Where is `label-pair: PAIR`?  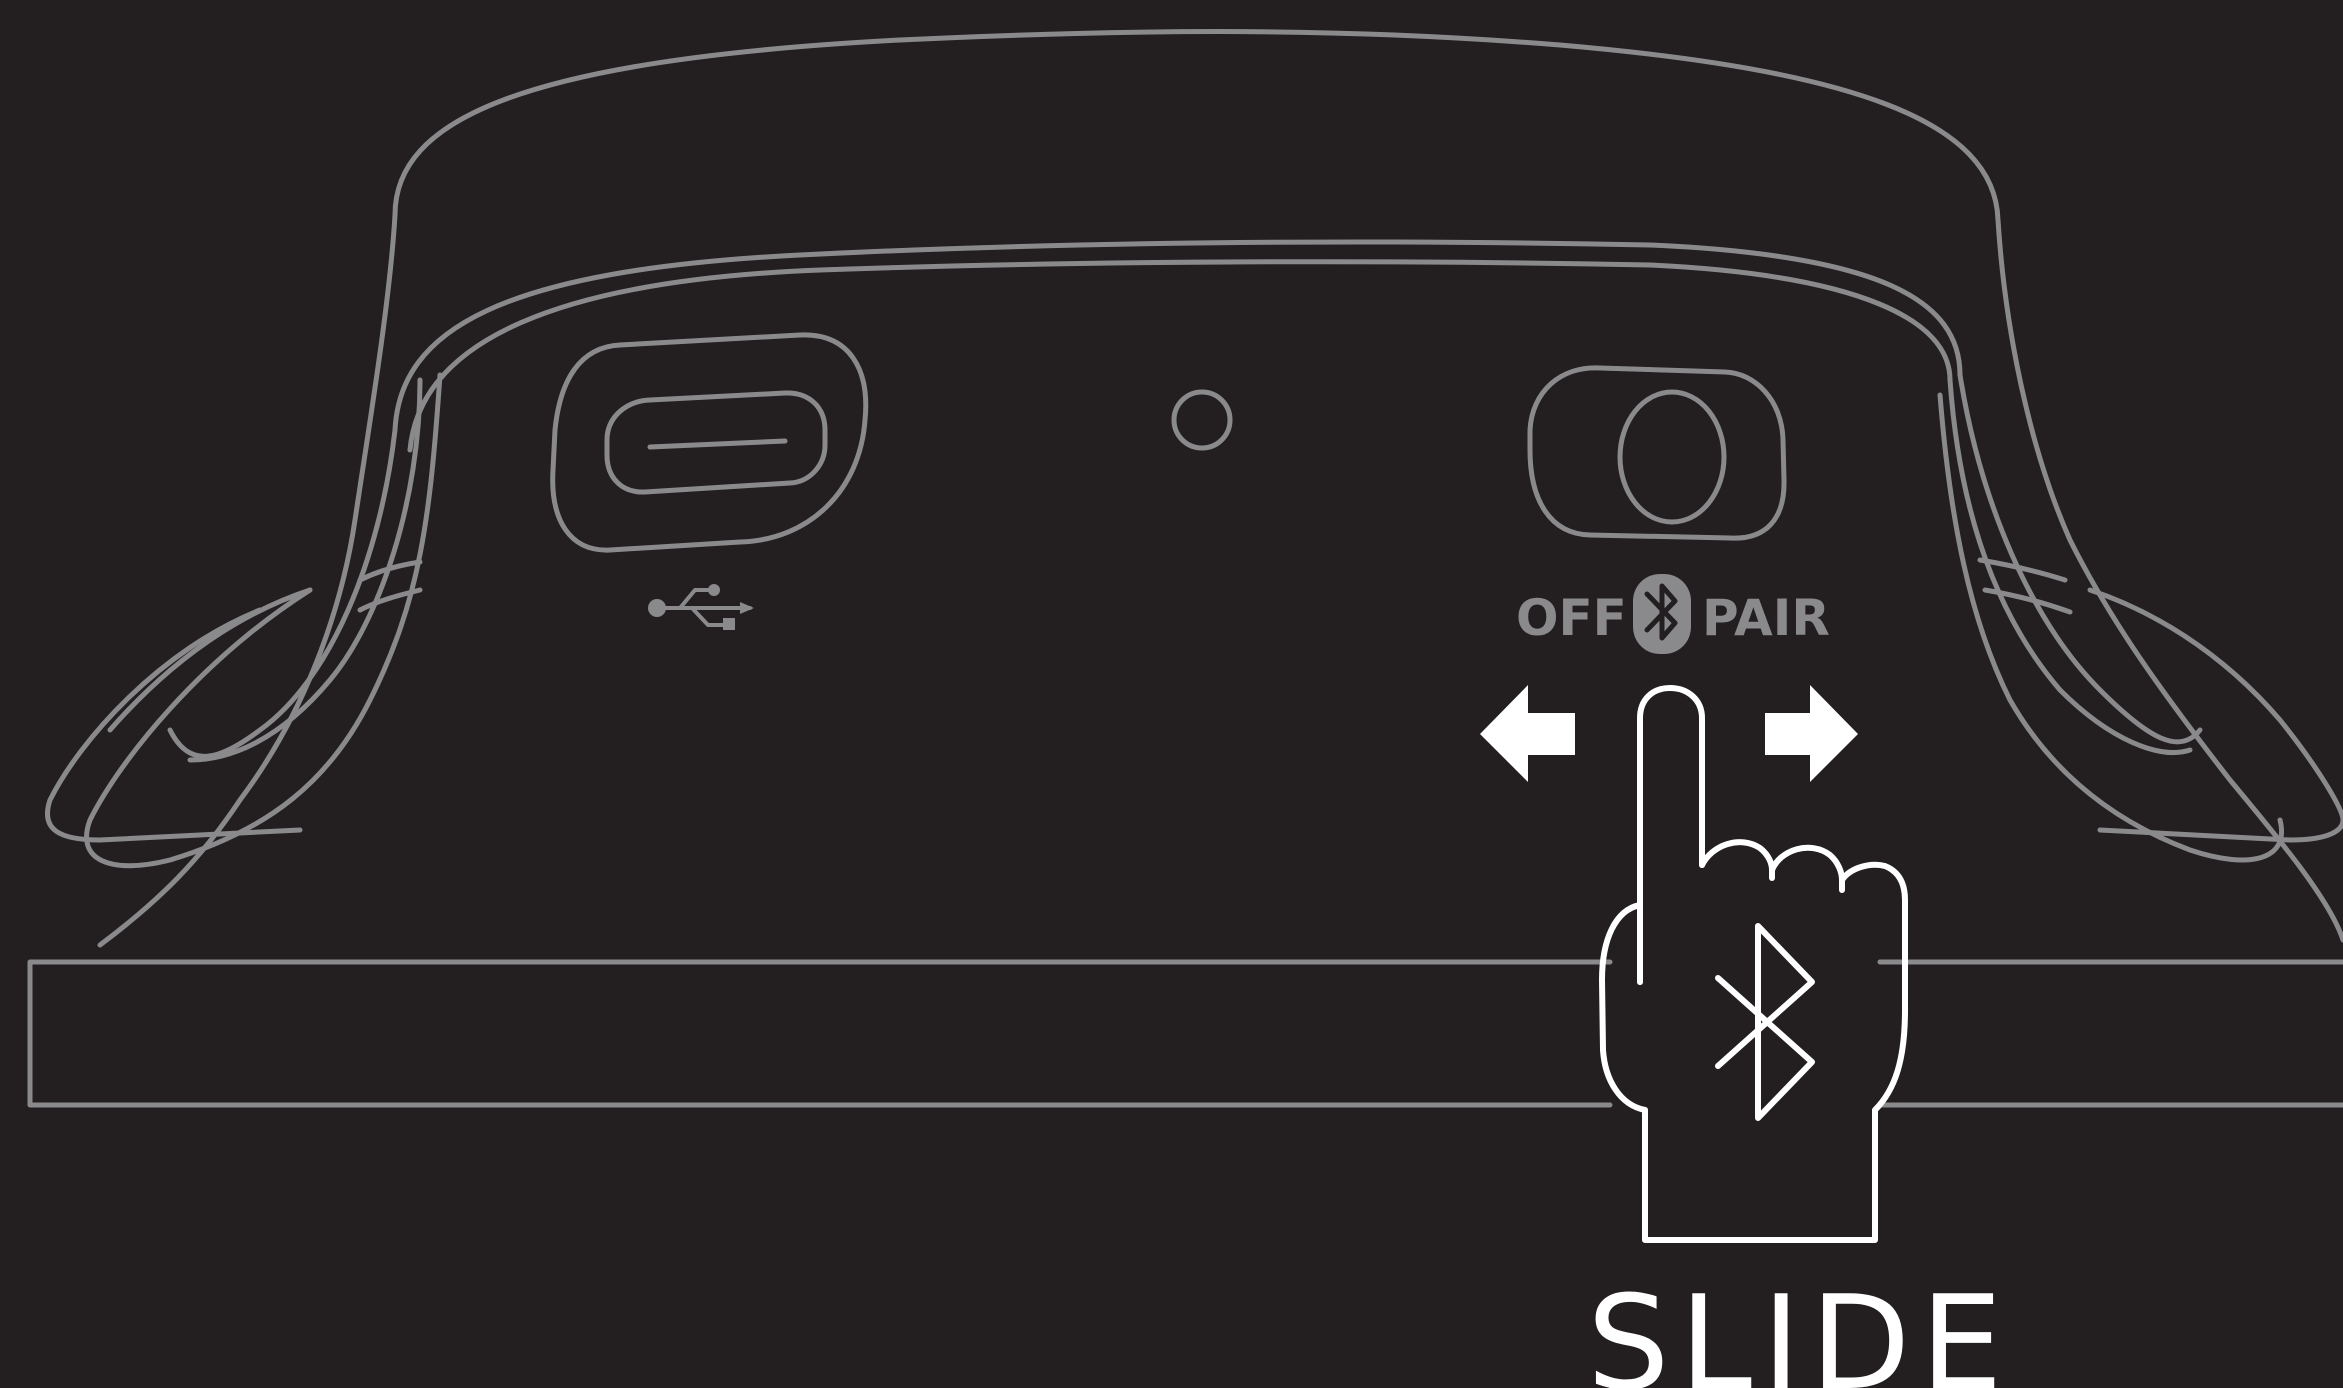
label-pair: PAIR is located at coordinates (1766, 618).